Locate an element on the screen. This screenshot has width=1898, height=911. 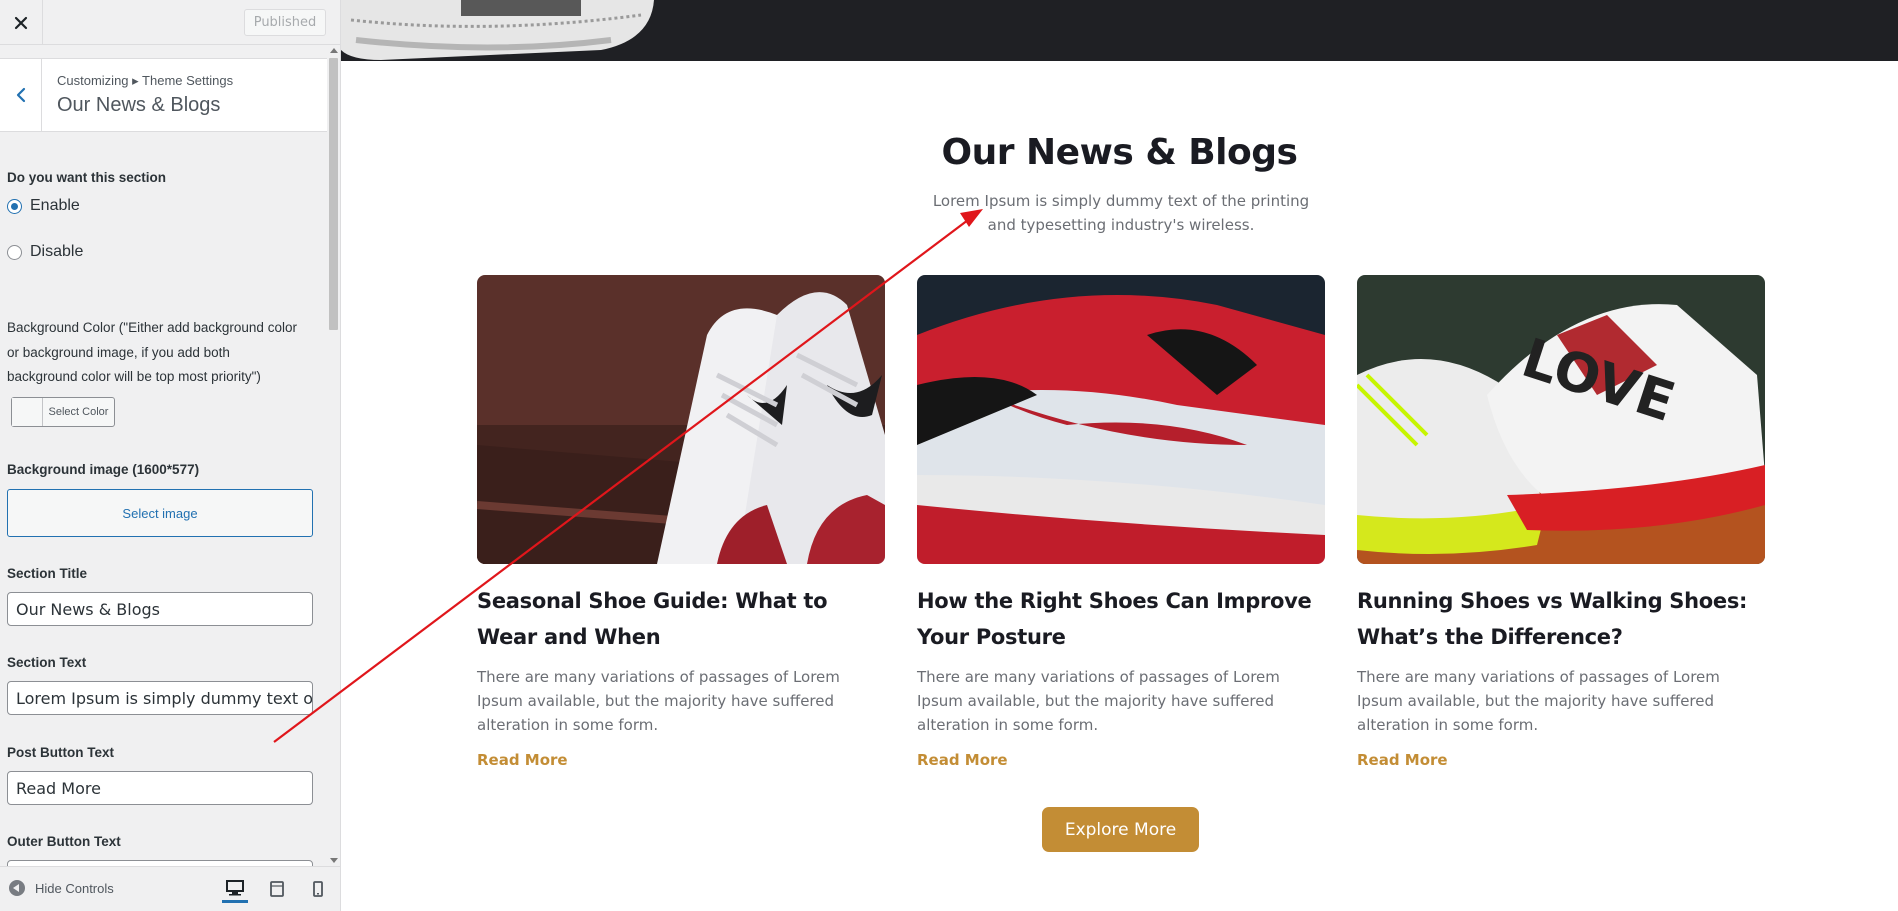
scrollbar-thumb is located at coordinates (333, 194).